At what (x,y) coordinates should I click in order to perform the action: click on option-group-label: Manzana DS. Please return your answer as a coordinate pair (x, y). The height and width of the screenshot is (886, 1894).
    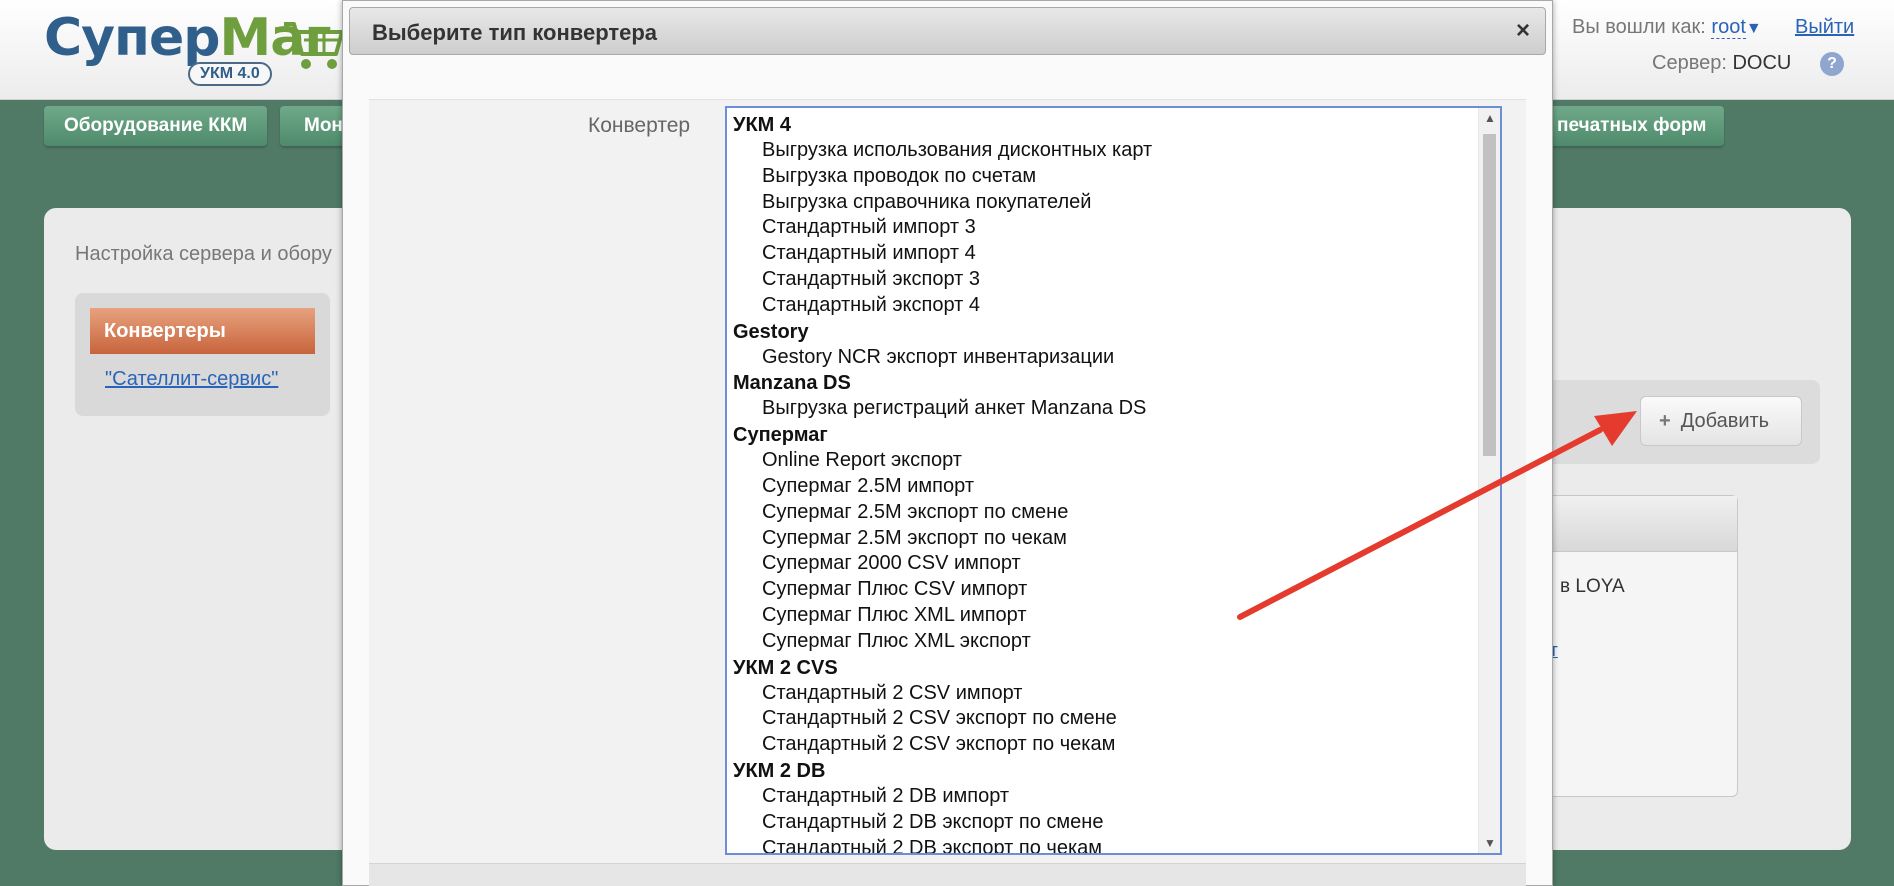
    Looking at the image, I should click on (792, 383).